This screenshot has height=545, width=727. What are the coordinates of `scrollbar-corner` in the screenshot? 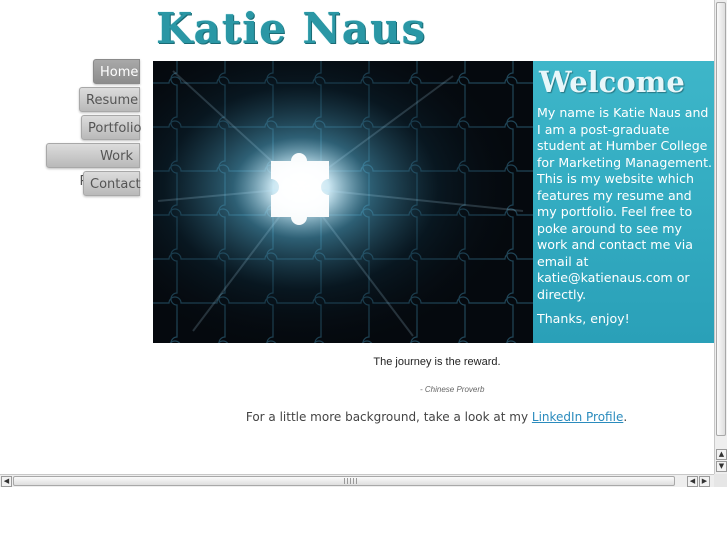 It's located at (720, 480).